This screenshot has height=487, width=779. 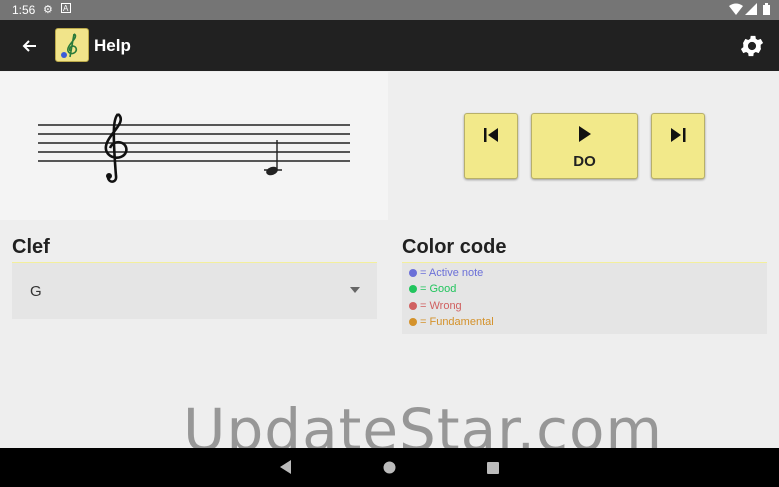 I want to click on gear-icon: ⚙, so click(x=48, y=10).